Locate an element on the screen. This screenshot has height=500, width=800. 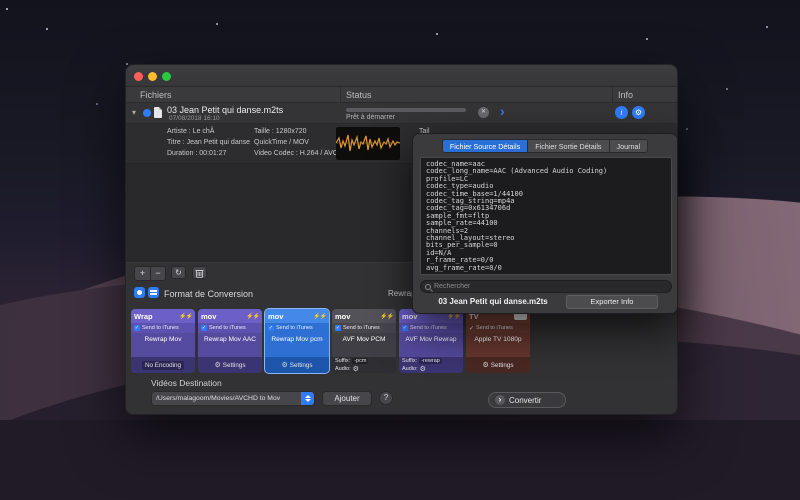
detail-artist: Artiste : Le chÂ is located at coordinates (191, 131).